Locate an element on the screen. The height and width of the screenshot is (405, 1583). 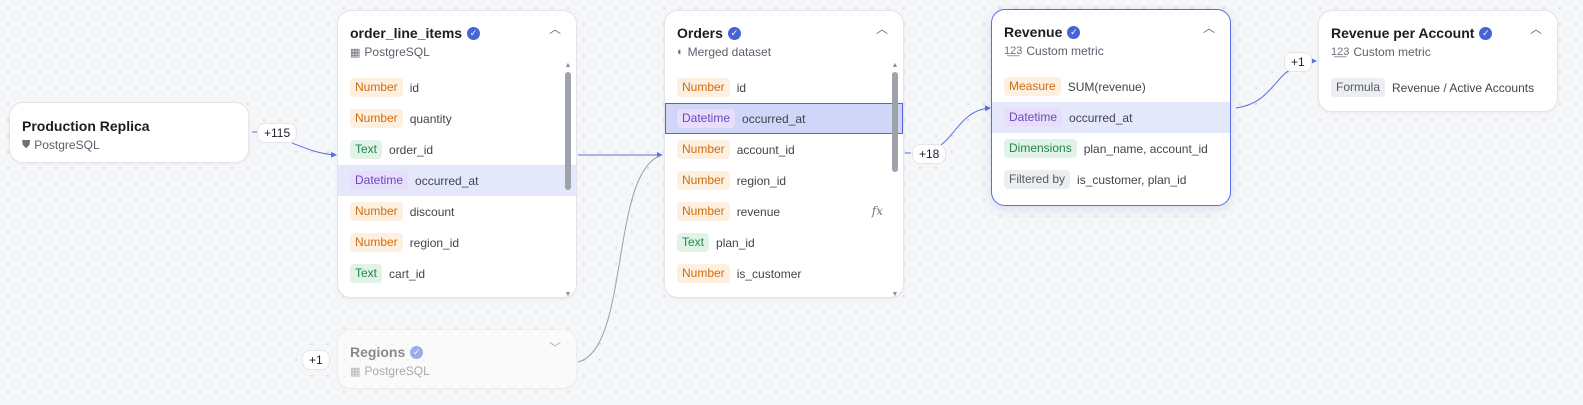
wire-orders-to-revenue is located at coordinates (961, 128).